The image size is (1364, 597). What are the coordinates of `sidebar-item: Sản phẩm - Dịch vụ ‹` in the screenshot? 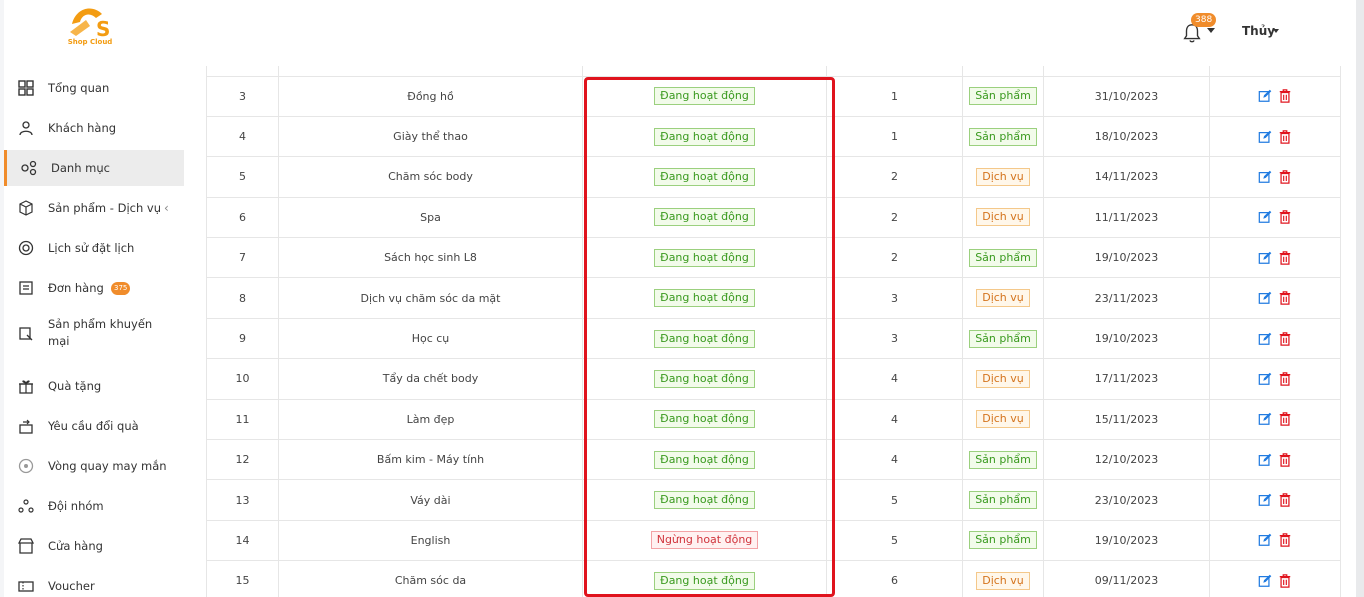 It's located at (94, 208).